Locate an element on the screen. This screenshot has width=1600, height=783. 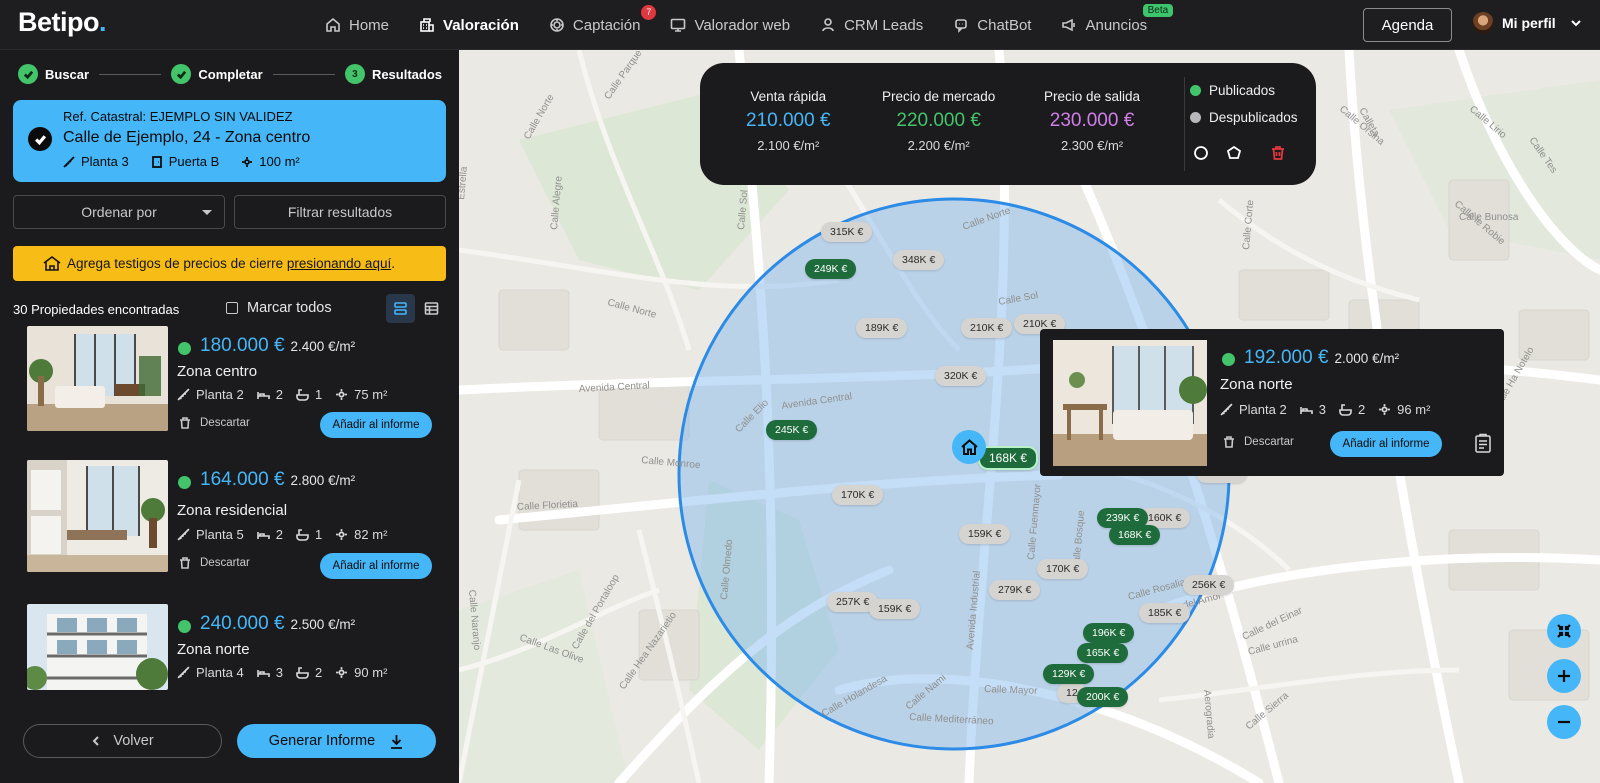
polygon-icon is located at coordinates (1234, 152).